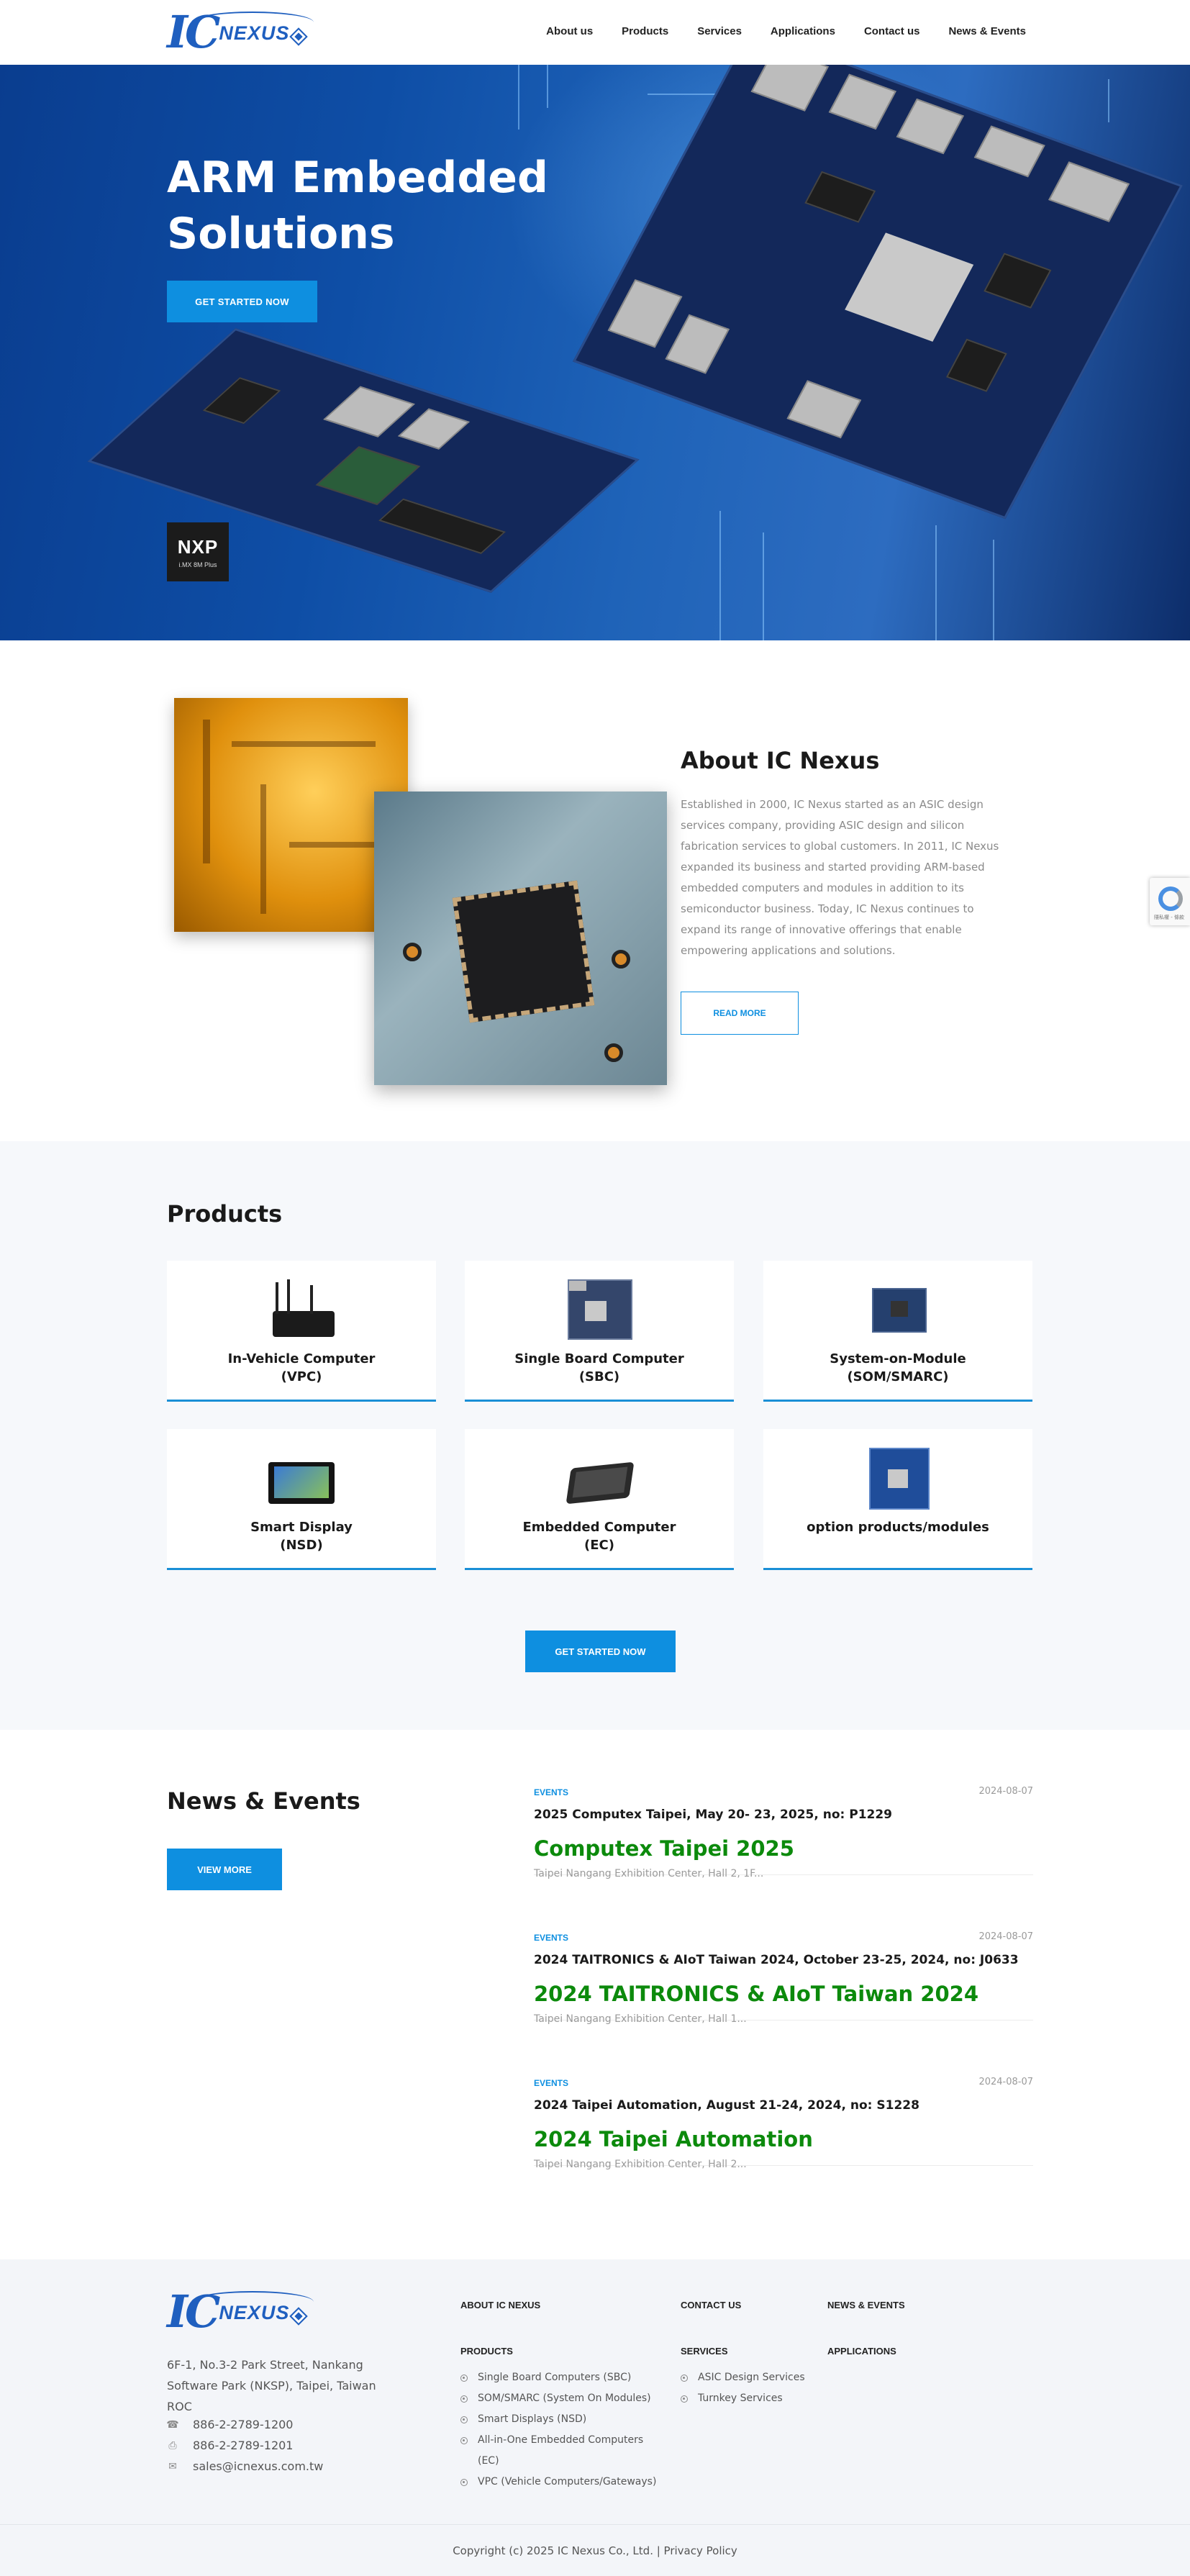  Describe the element at coordinates (892, 31) in the screenshot. I see `nav-contact-us: Contact us` at that location.